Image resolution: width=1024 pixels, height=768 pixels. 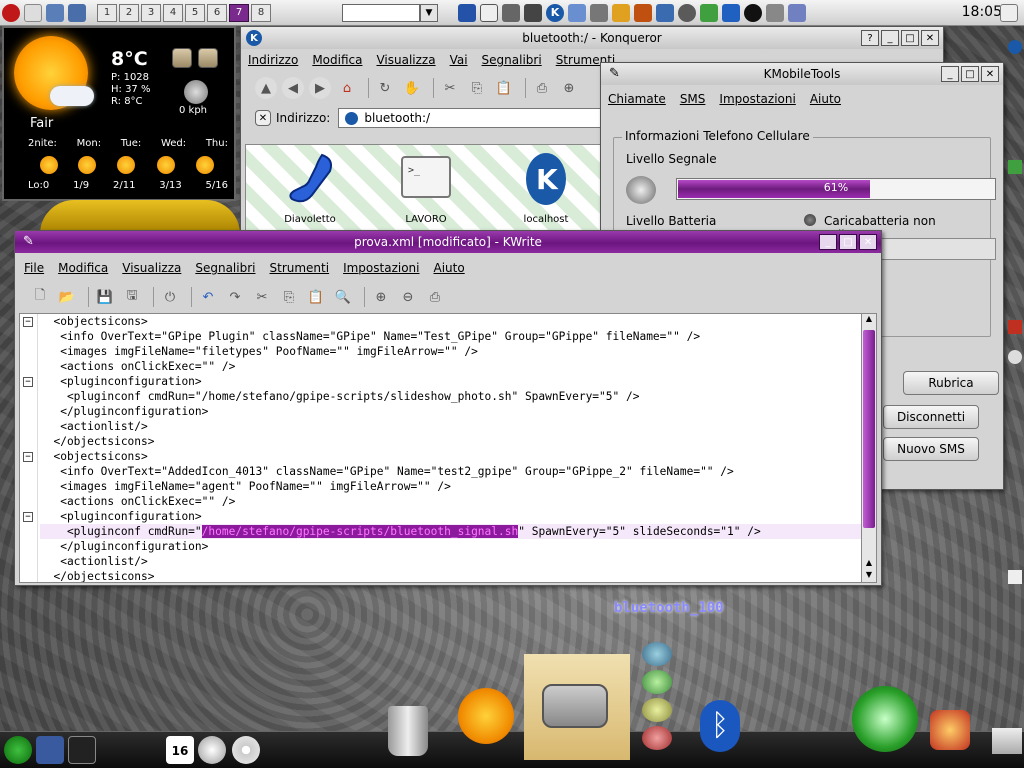 What do you see at coordinates (1015, 327) in the screenshot?
I see `calendar-icon` at bounding box center [1015, 327].